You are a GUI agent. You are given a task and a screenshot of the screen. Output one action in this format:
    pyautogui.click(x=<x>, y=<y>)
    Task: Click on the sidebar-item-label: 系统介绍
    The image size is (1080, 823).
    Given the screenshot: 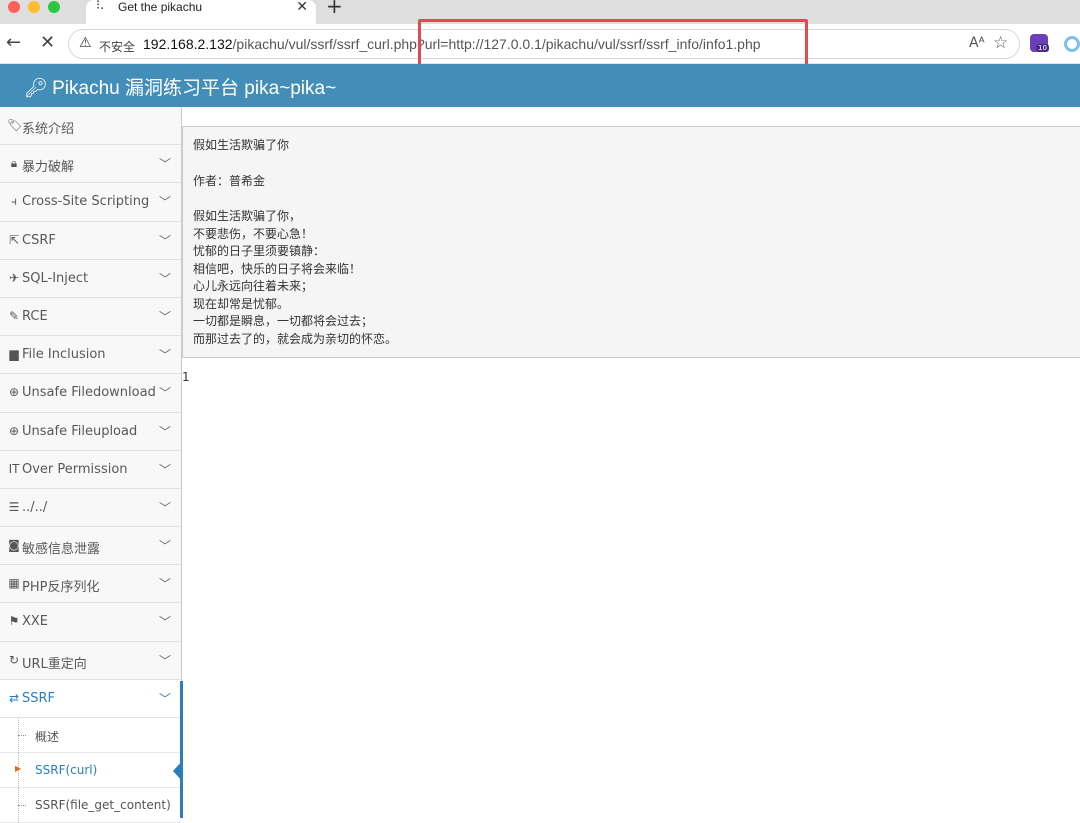 What is the action you would take?
    pyautogui.click(x=48, y=129)
    